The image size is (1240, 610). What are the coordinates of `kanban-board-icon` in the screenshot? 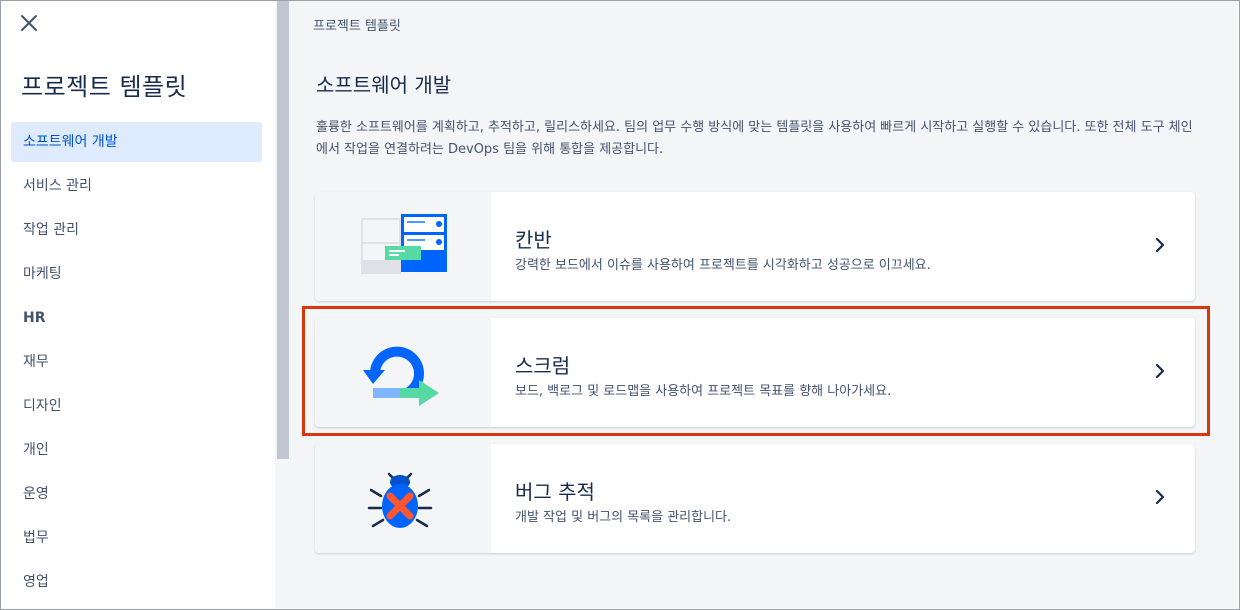 It's located at (404, 244).